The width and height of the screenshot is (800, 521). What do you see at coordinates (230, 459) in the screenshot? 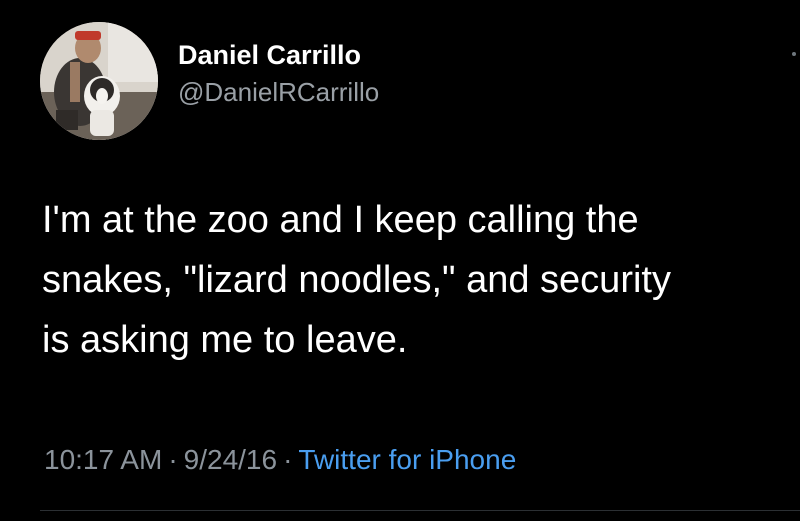
I see `tweet-date: 9/24/16` at bounding box center [230, 459].